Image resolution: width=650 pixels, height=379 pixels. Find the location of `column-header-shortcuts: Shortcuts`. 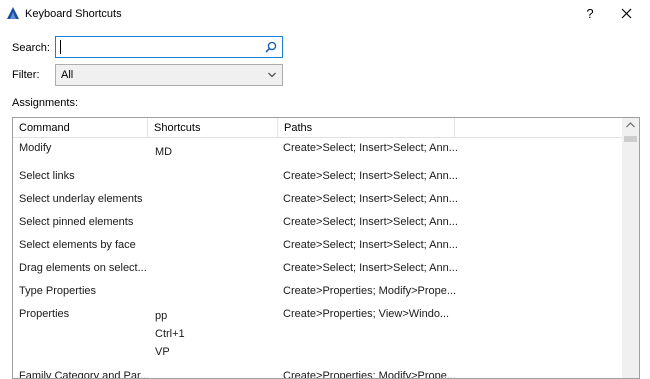

column-header-shortcuts: Shortcuts is located at coordinates (213, 128).